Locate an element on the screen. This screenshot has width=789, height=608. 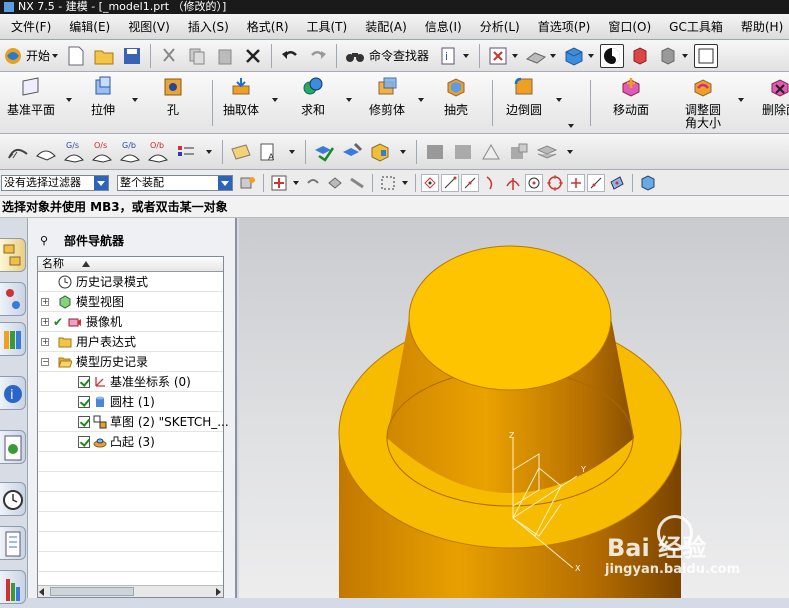
info-settings-icon: i is located at coordinates (449, 56).